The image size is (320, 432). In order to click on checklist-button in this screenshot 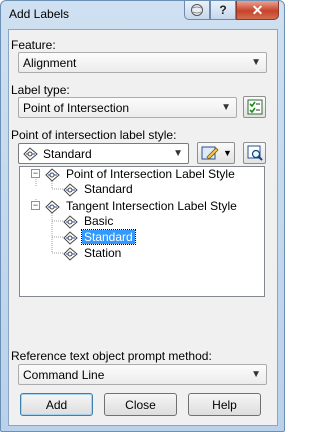, I will do `click(254, 107)`.